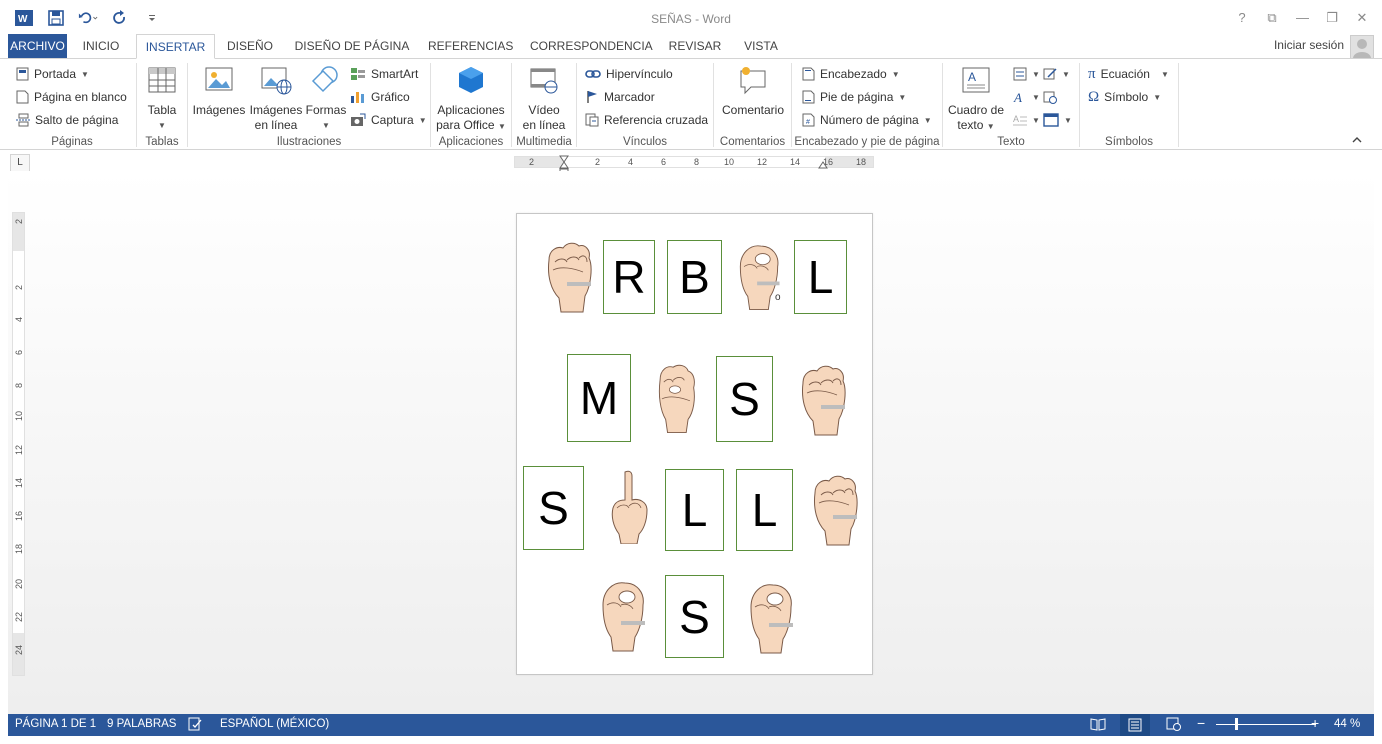 The width and height of the screenshot is (1382, 744). Describe the element at coordinates (388, 120) in the screenshot. I see `captura-button: Captura ▼` at that location.